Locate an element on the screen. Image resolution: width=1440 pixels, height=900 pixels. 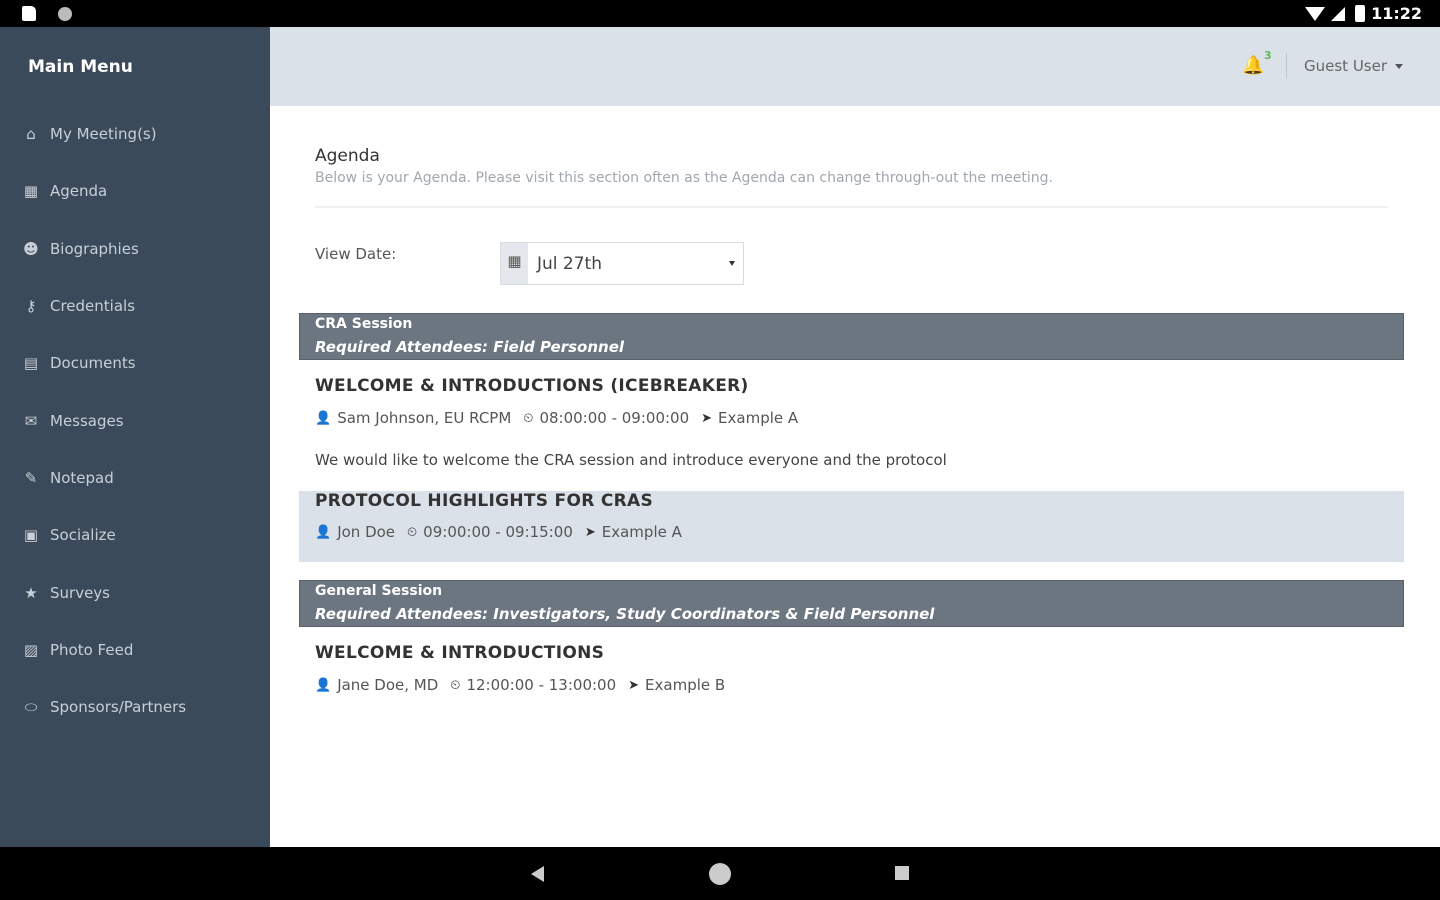
sidebar-item-surveys: ★ Surveys is located at coordinates (66, 593).